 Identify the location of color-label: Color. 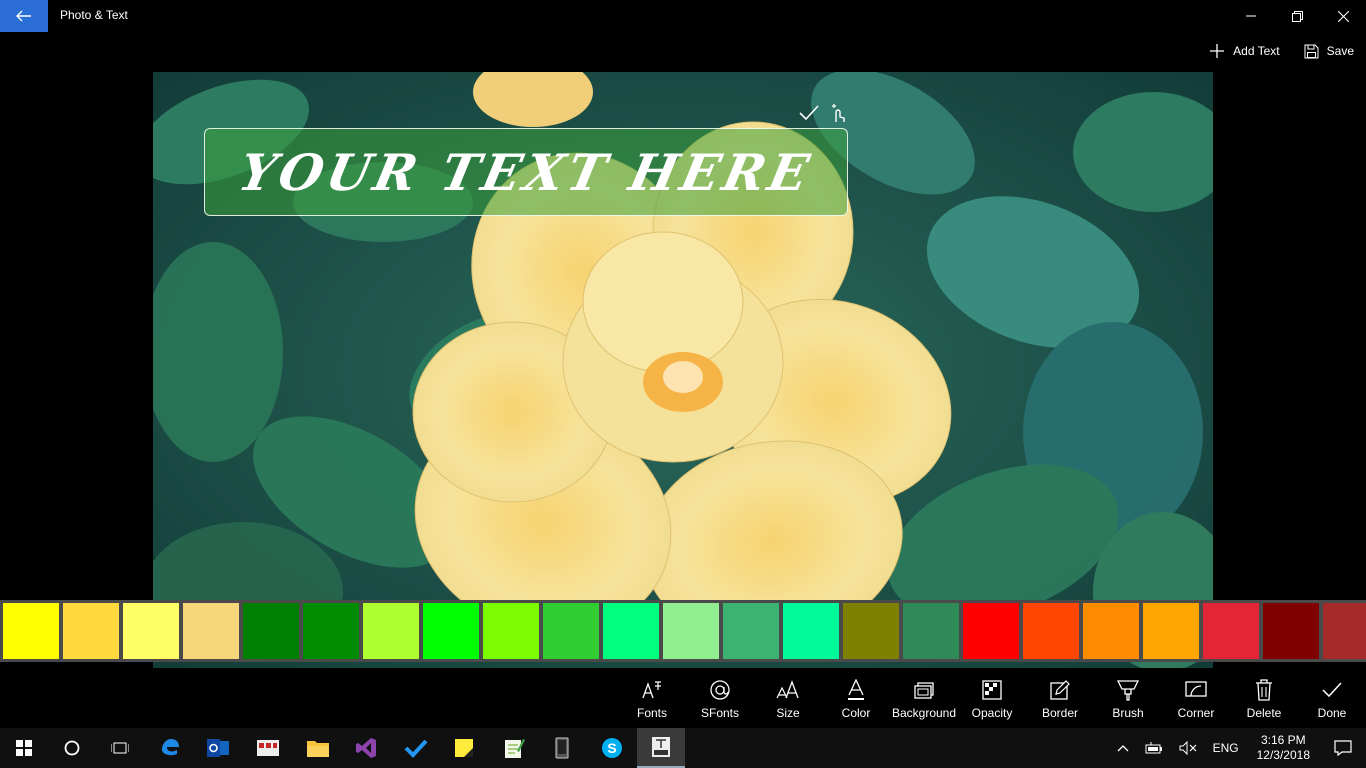
(856, 713).